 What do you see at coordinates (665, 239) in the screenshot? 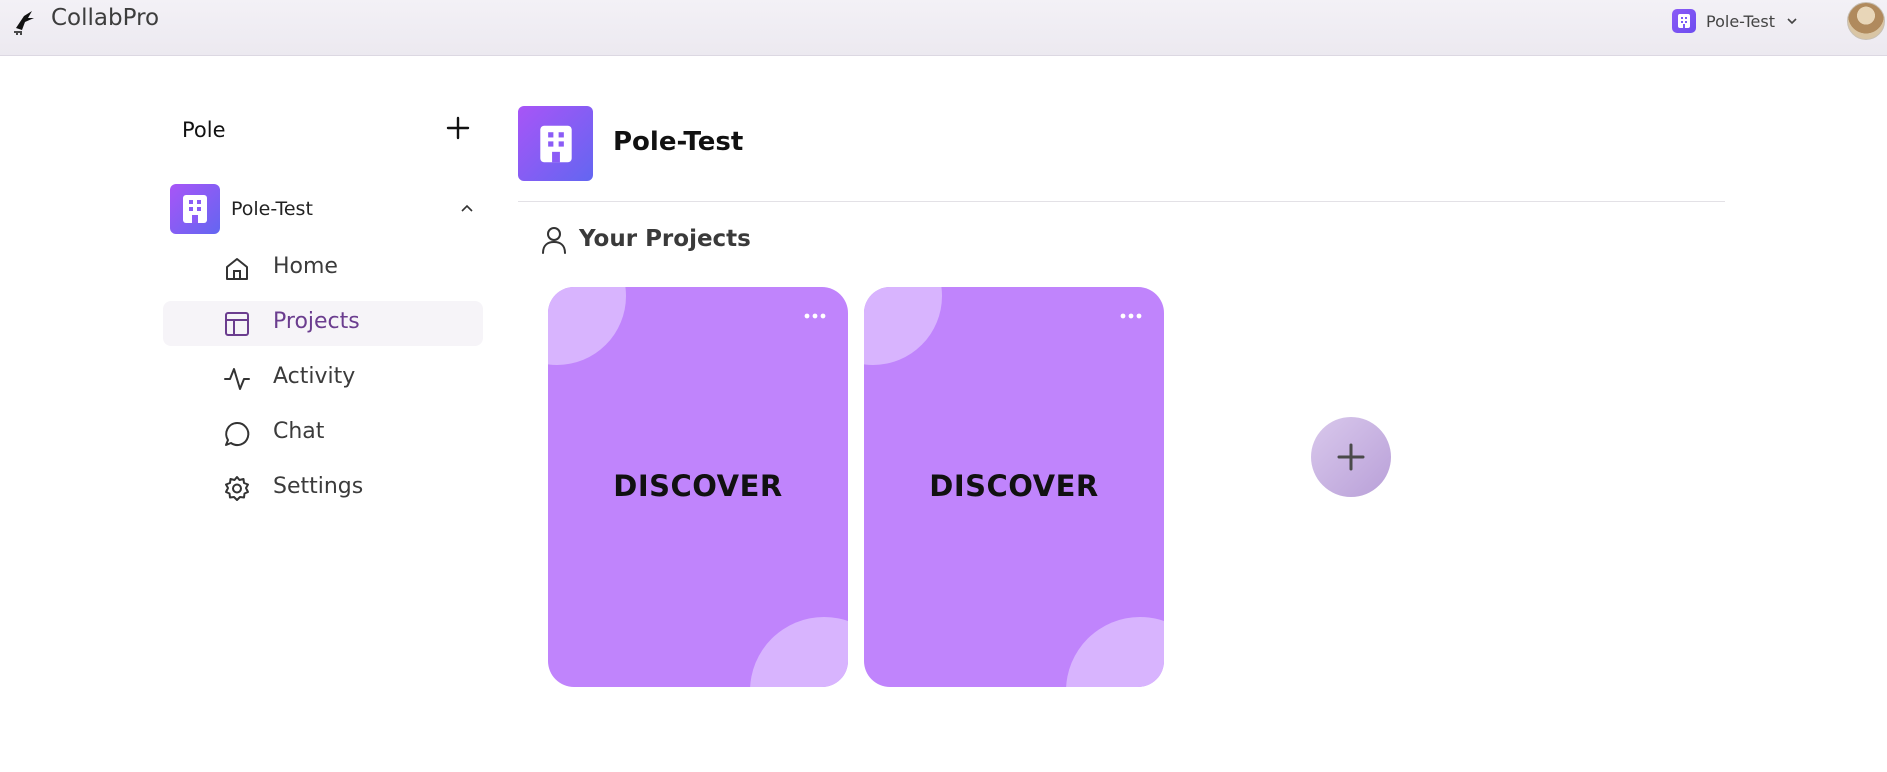
I see `section-title: Your Projects` at bounding box center [665, 239].